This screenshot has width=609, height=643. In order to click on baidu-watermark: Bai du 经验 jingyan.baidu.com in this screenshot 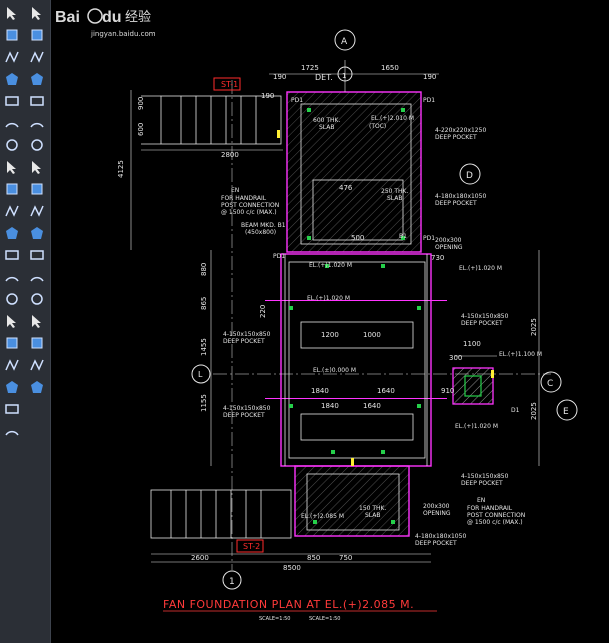, I will do `click(105, 23)`.